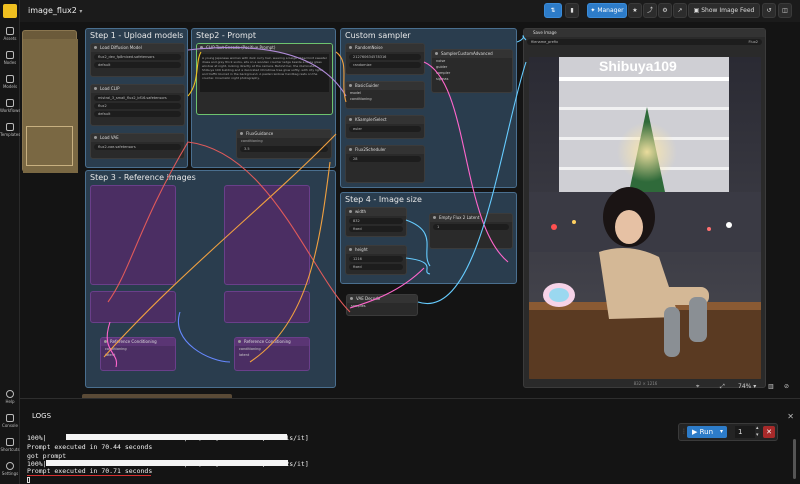  What do you see at coordinates (794, 459) in the screenshot?
I see `scrollbar` at bounding box center [794, 459].